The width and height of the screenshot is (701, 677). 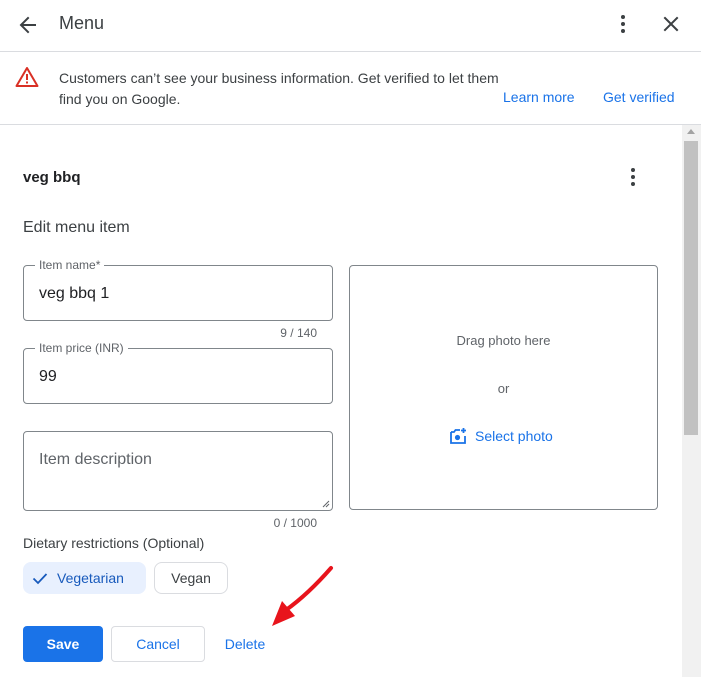 I want to click on chip-vegetarian: Vegetarian, so click(x=84, y=578).